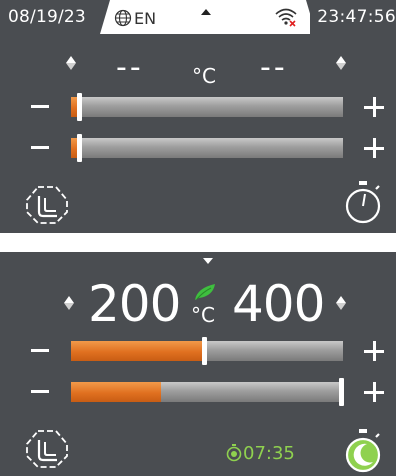 The image size is (396, 476). Describe the element at coordinates (208, 261) in the screenshot. I see `down-caret-icon` at that location.